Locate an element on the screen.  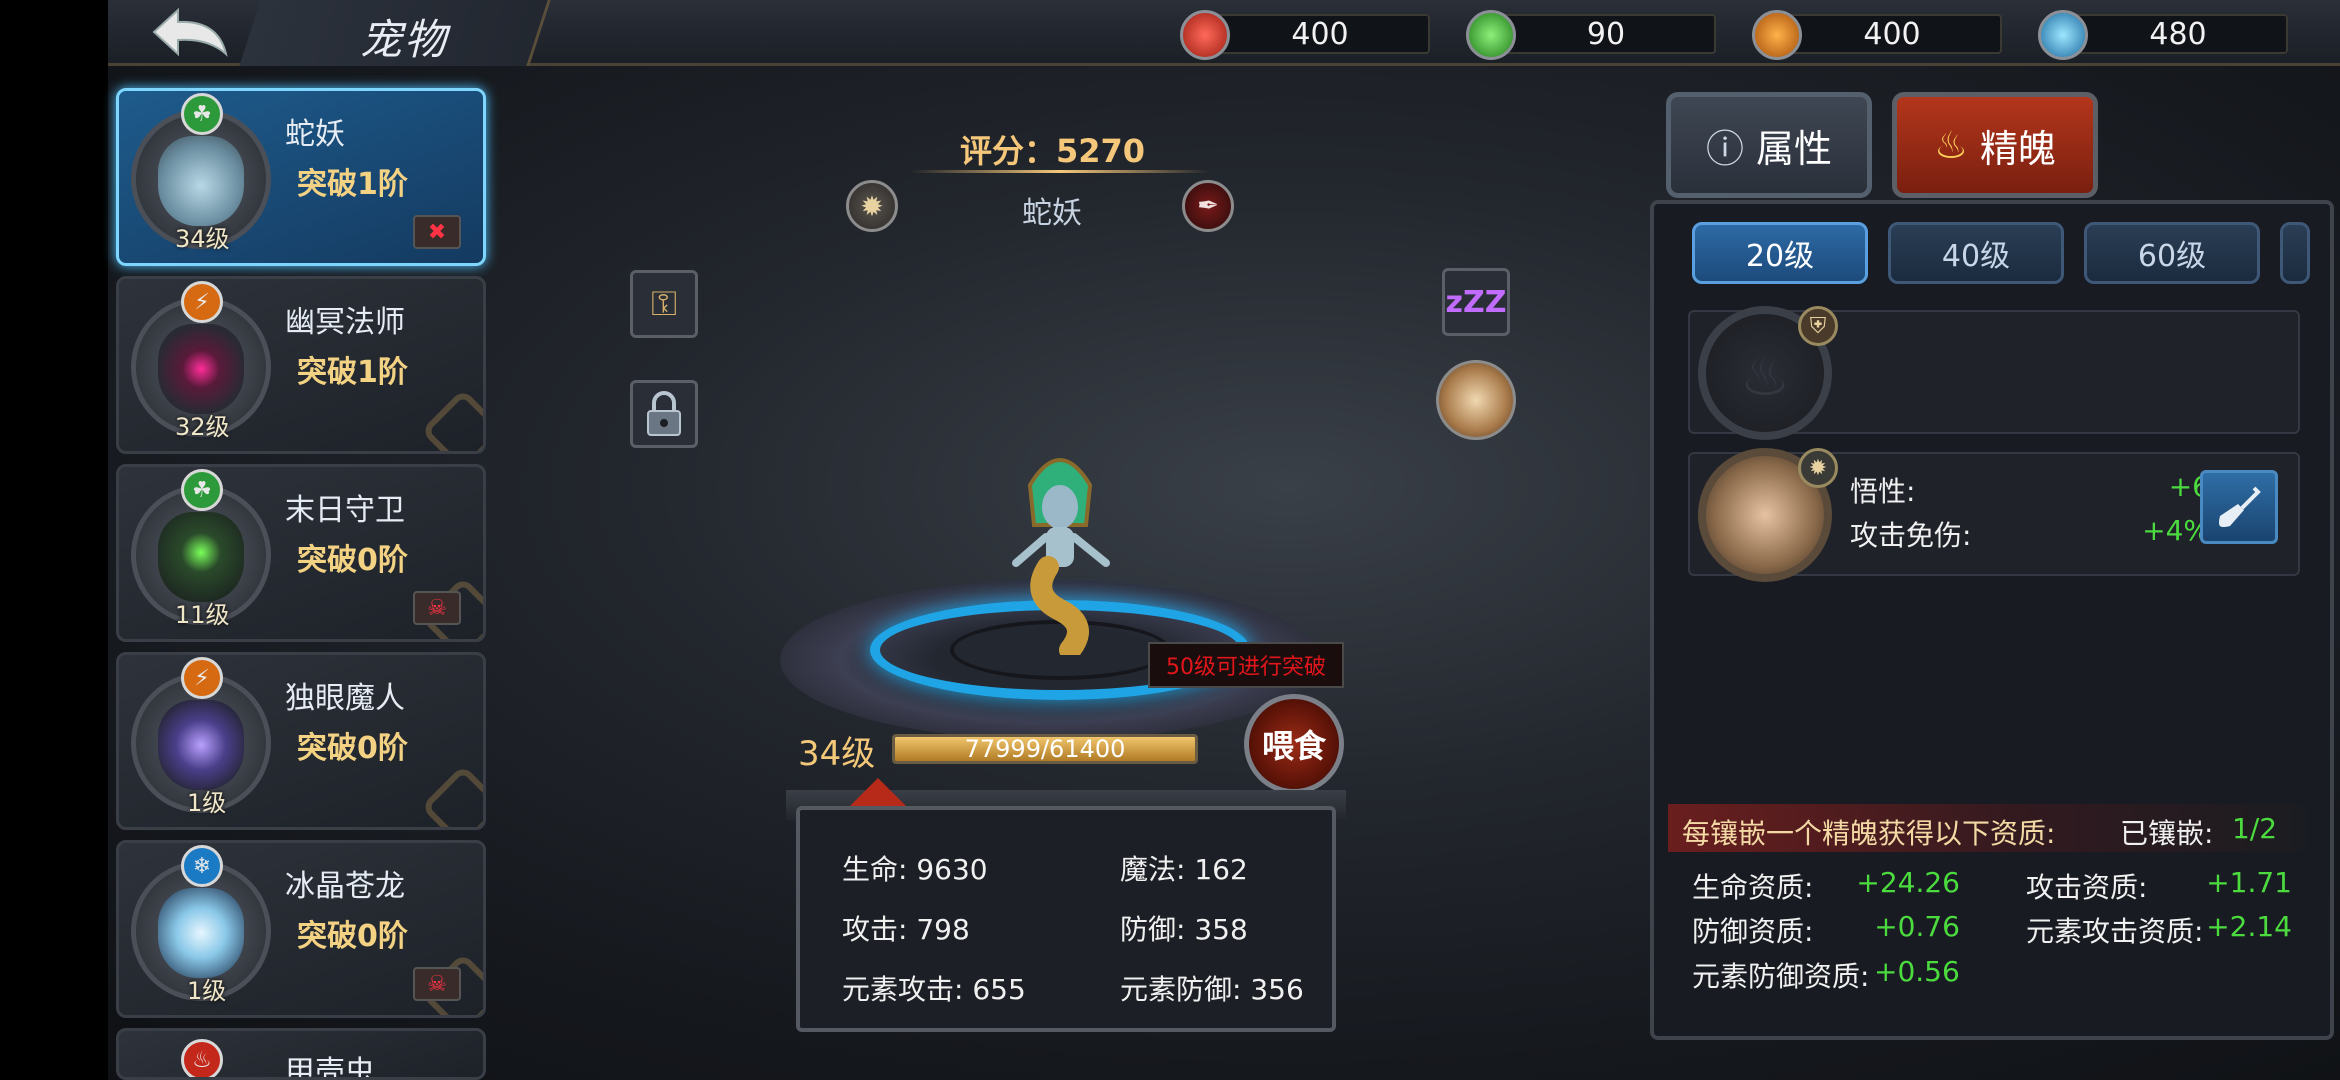
pet-card-3: ☘ 11级 末日守卫 突破0阶 ☠ is located at coordinates (301, 553).